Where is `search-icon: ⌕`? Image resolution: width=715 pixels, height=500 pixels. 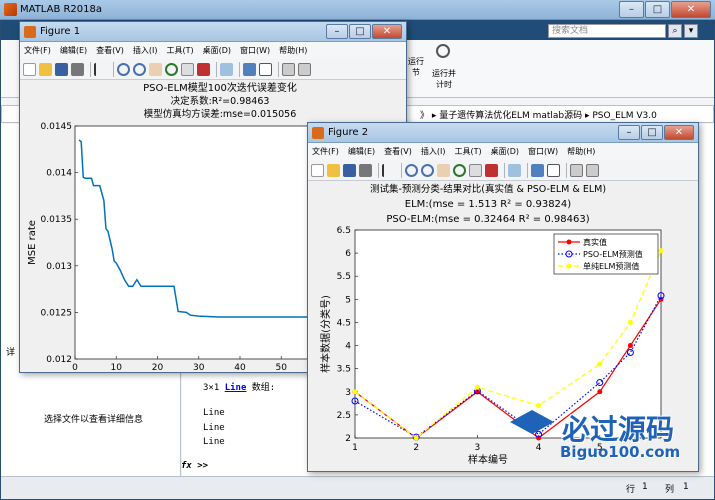
search-icon: ⌕ is located at coordinates (675, 31).